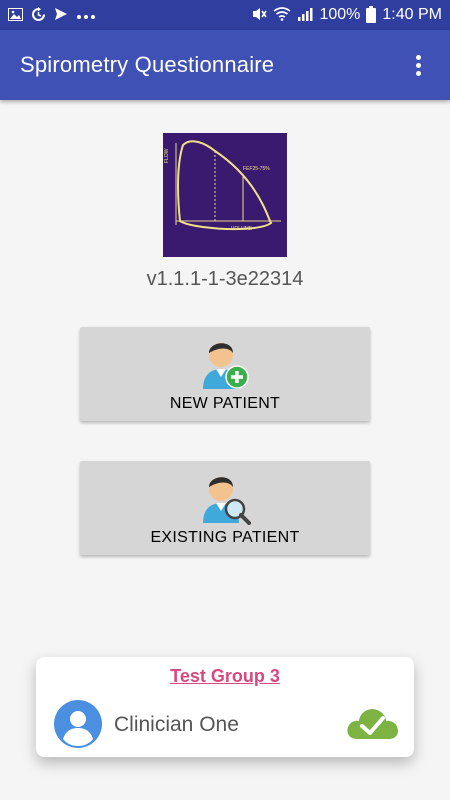 The image size is (450, 800). Describe the element at coordinates (225, 403) in the screenshot. I see `new-patient-label: NEW PATIENT` at that location.